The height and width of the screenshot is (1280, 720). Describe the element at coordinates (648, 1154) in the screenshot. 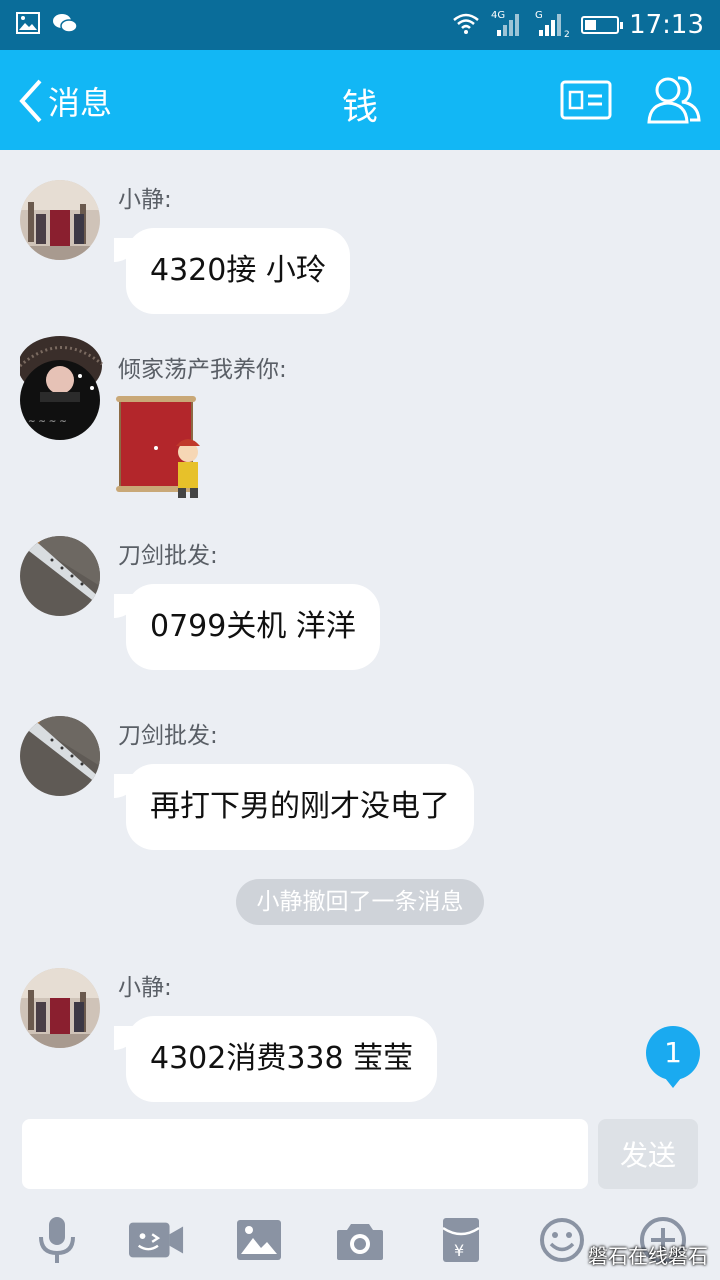

I see `send-button: 发送` at that location.